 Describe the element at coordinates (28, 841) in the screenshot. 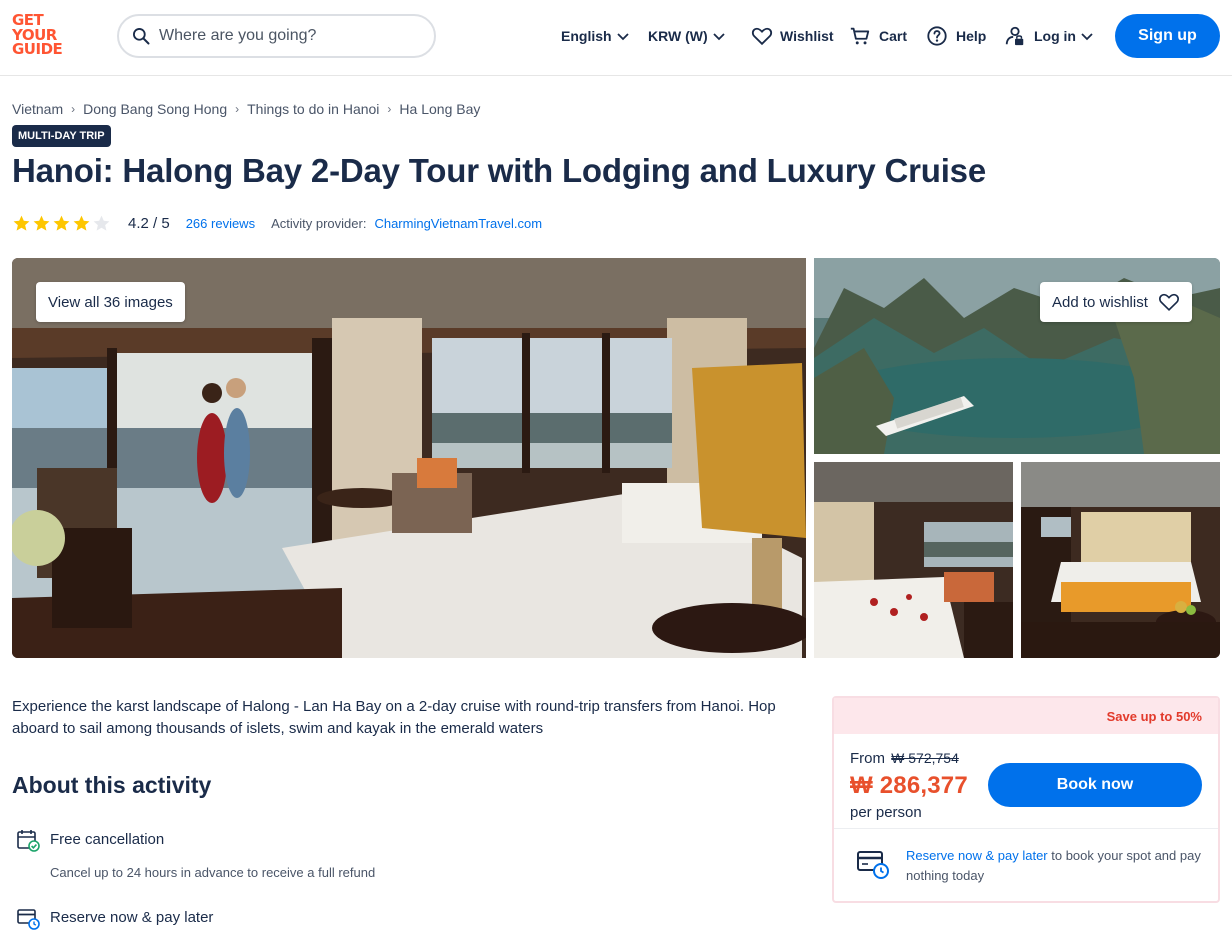

I see `calendar-check-icon` at that location.